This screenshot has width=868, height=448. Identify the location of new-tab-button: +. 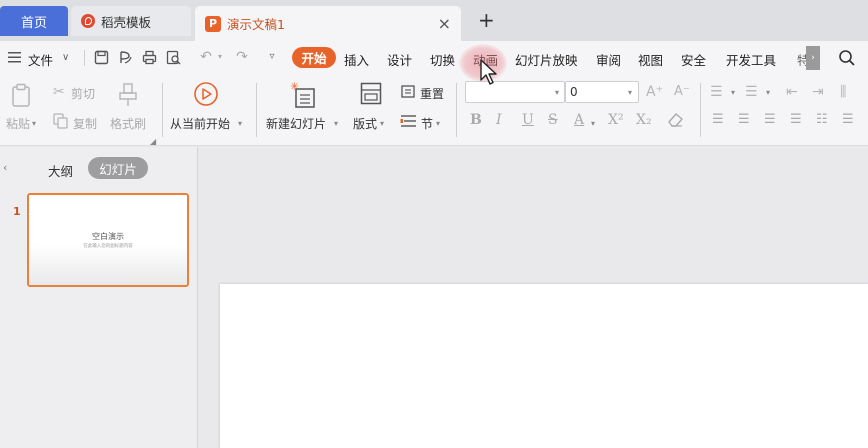
(486, 20).